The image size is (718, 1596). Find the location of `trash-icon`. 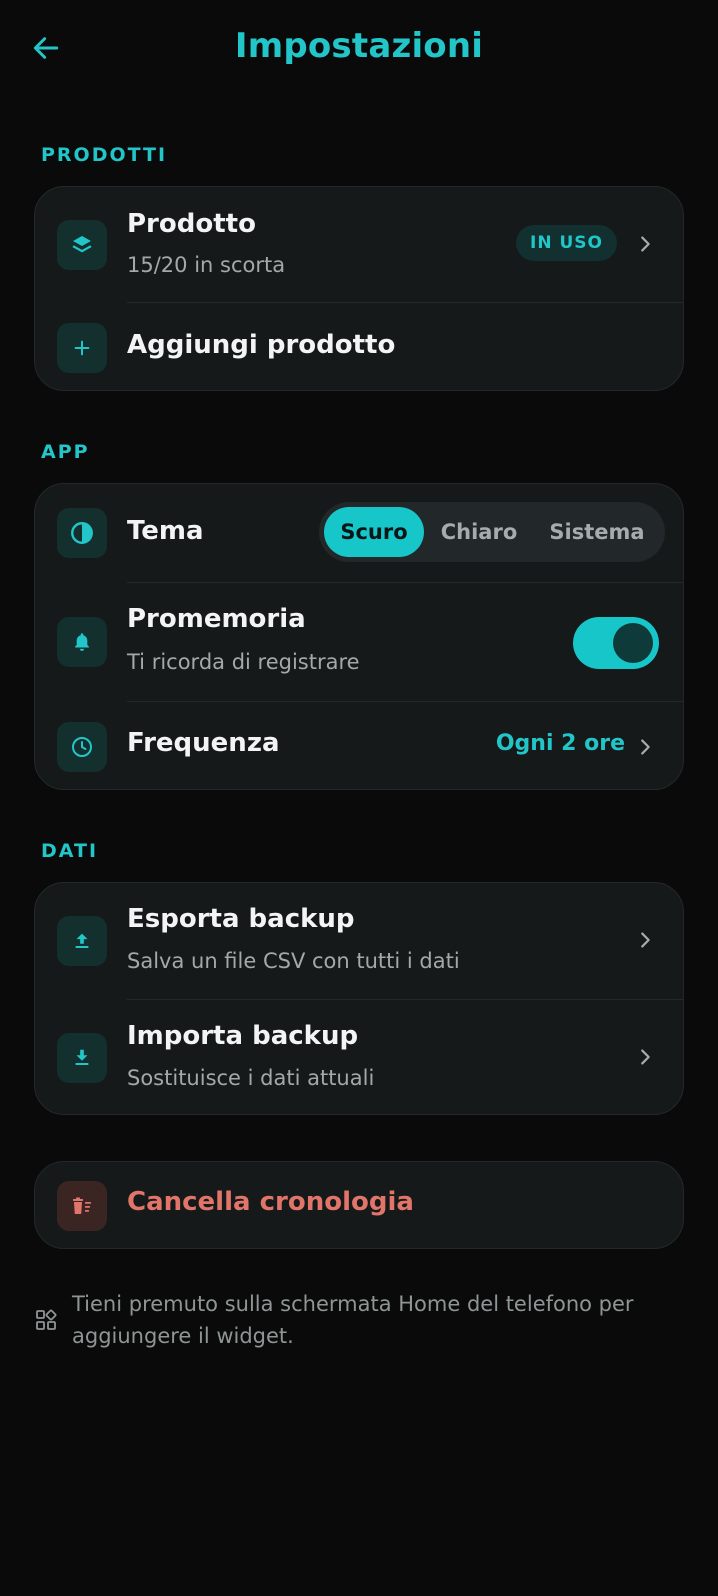

trash-icon is located at coordinates (82, 1205).